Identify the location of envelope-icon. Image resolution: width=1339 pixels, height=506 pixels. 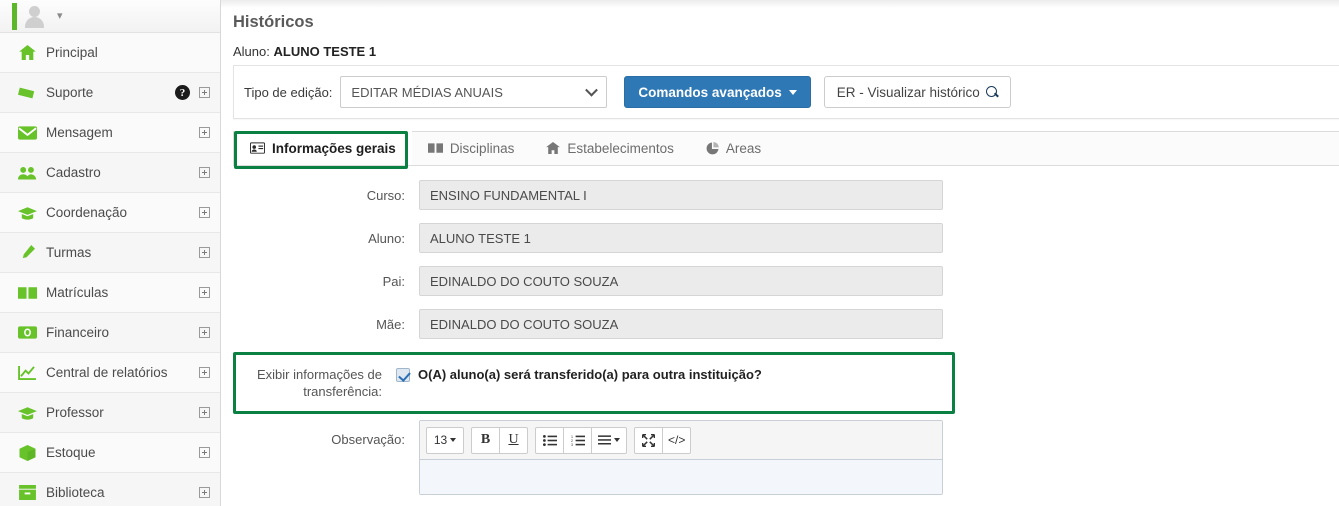
(27, 132).